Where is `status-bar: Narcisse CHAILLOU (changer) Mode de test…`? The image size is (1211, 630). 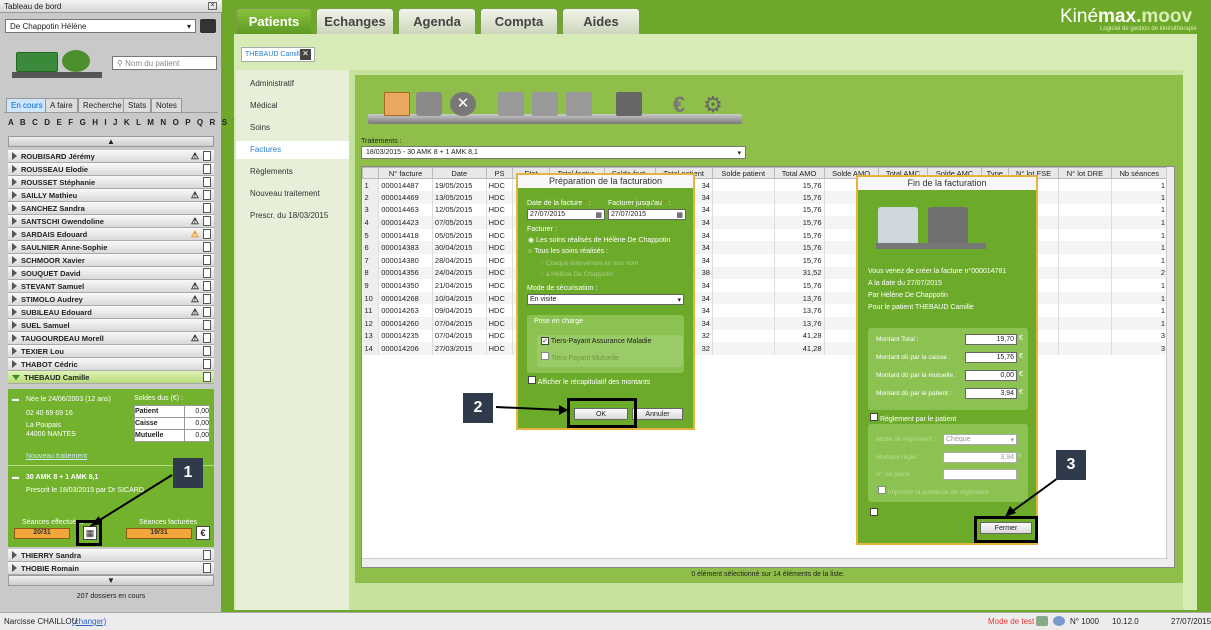
status-bar: Narcisse CHAILLOU (changer) Mode de test… is located at coordinates (605, 621).